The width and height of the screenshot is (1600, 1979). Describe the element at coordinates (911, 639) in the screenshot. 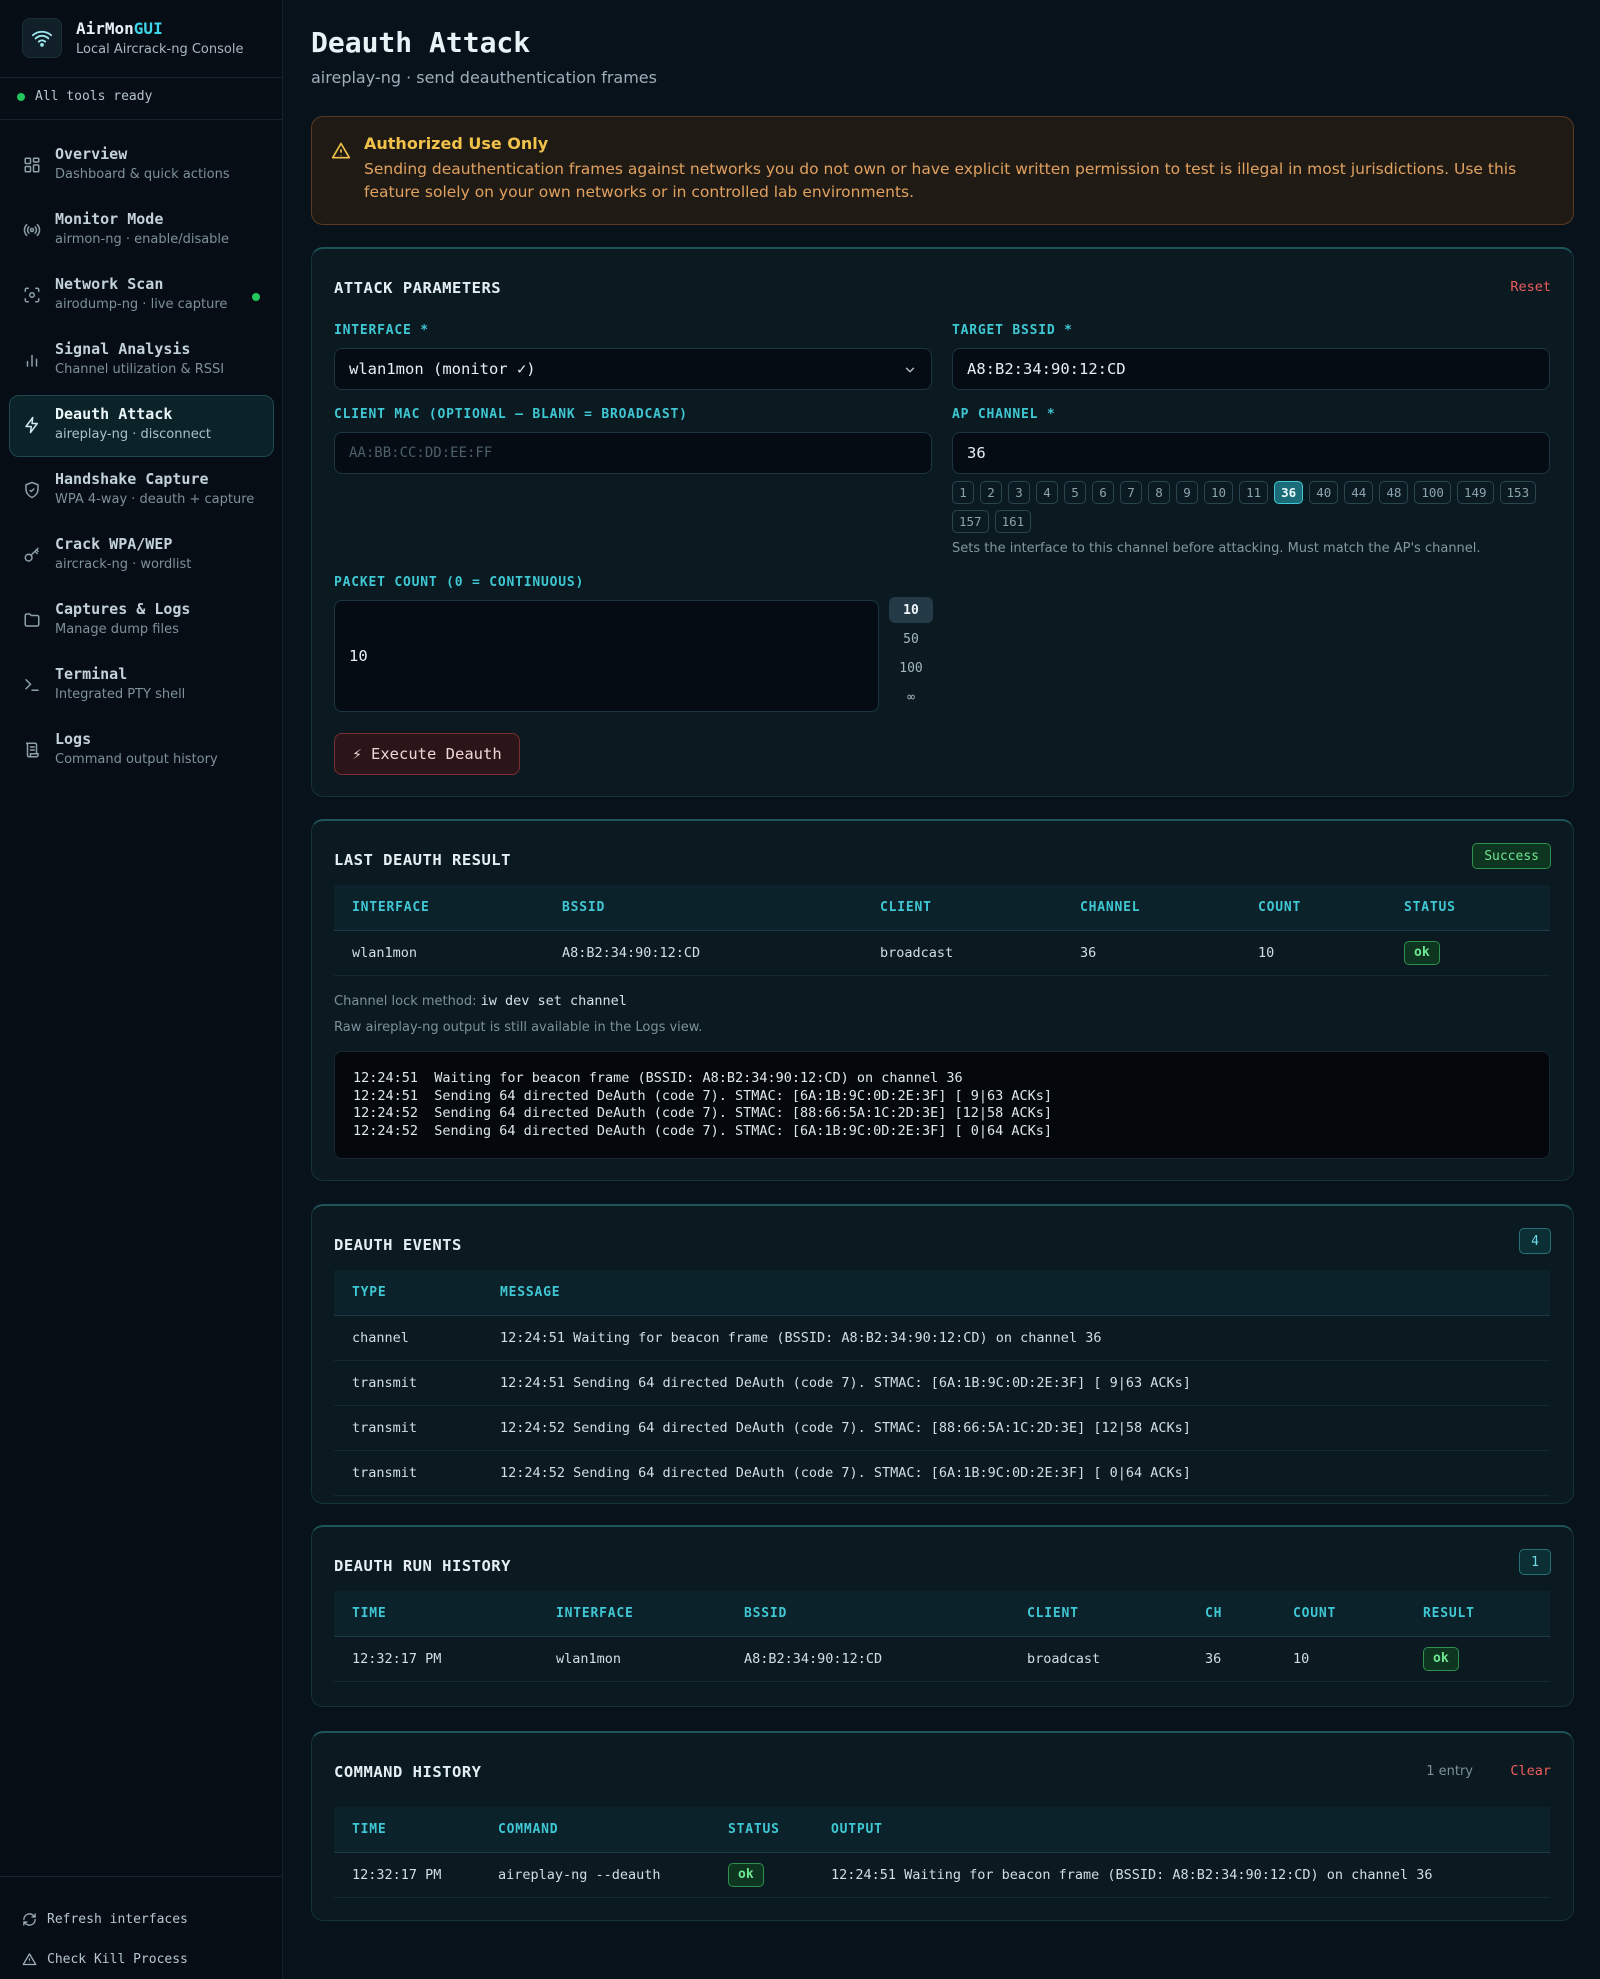

I see `count-preset: 50` at that location.